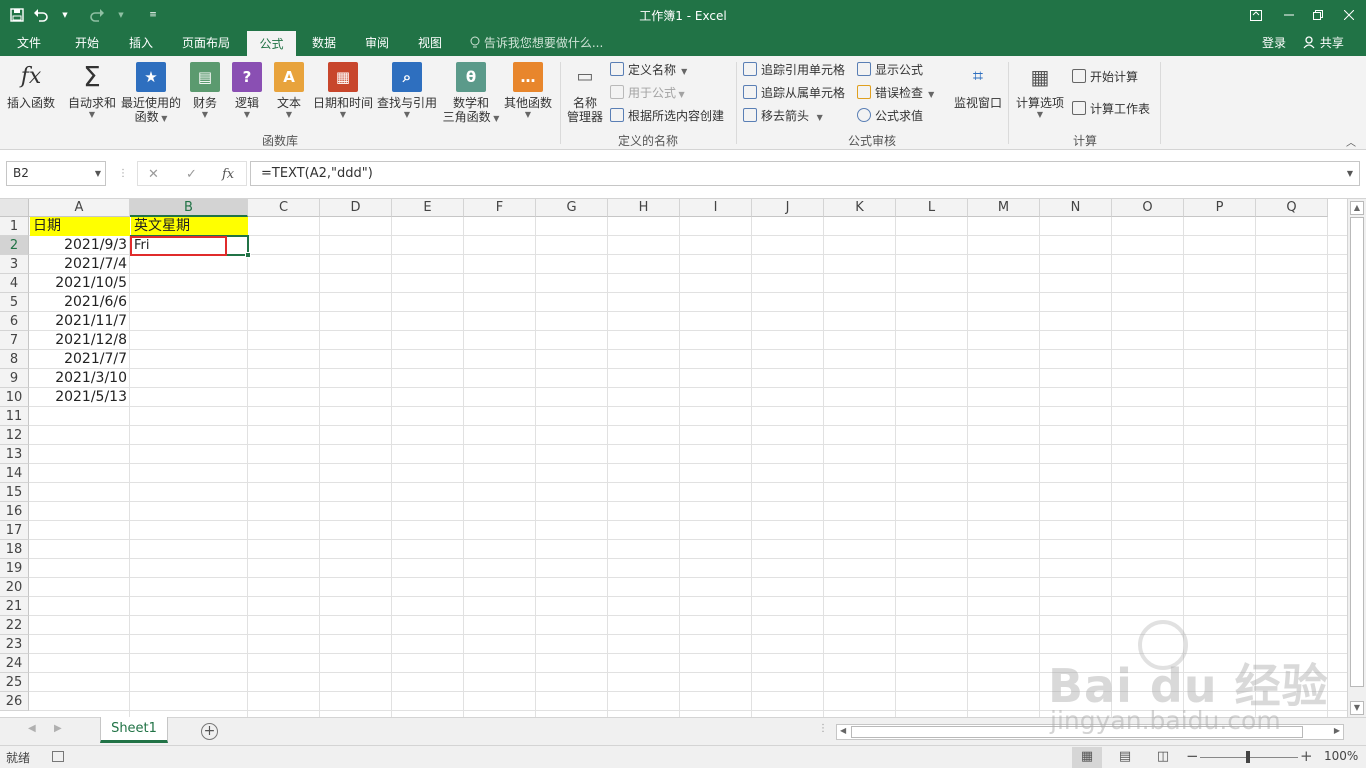 The height and width of the screenshot is (768, 1366). Describe the element at coordinates (123, 173) in the screenshot. I see `drag-handle-icon: ⋮` at that location.